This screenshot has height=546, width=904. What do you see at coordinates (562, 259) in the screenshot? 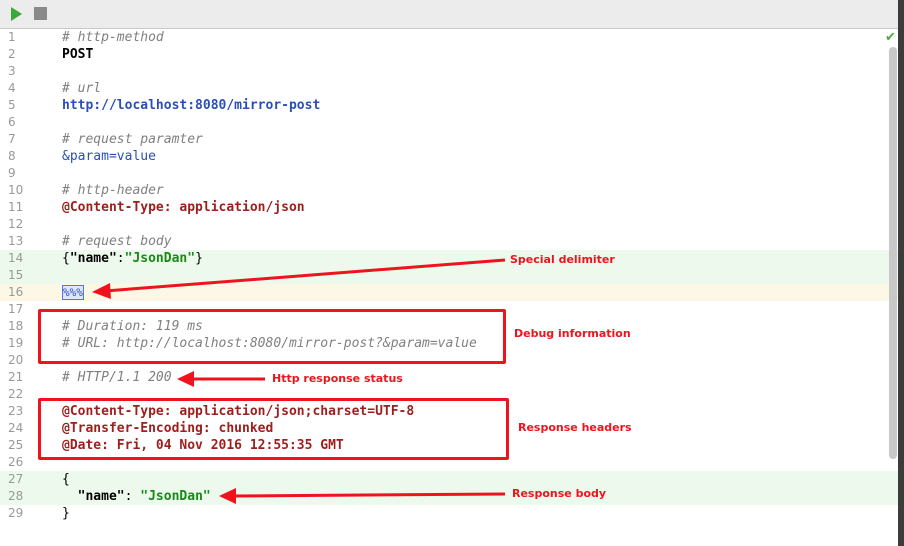
I see `label-special-delimiter: Special delimiter` at bounding box center [562, 259].